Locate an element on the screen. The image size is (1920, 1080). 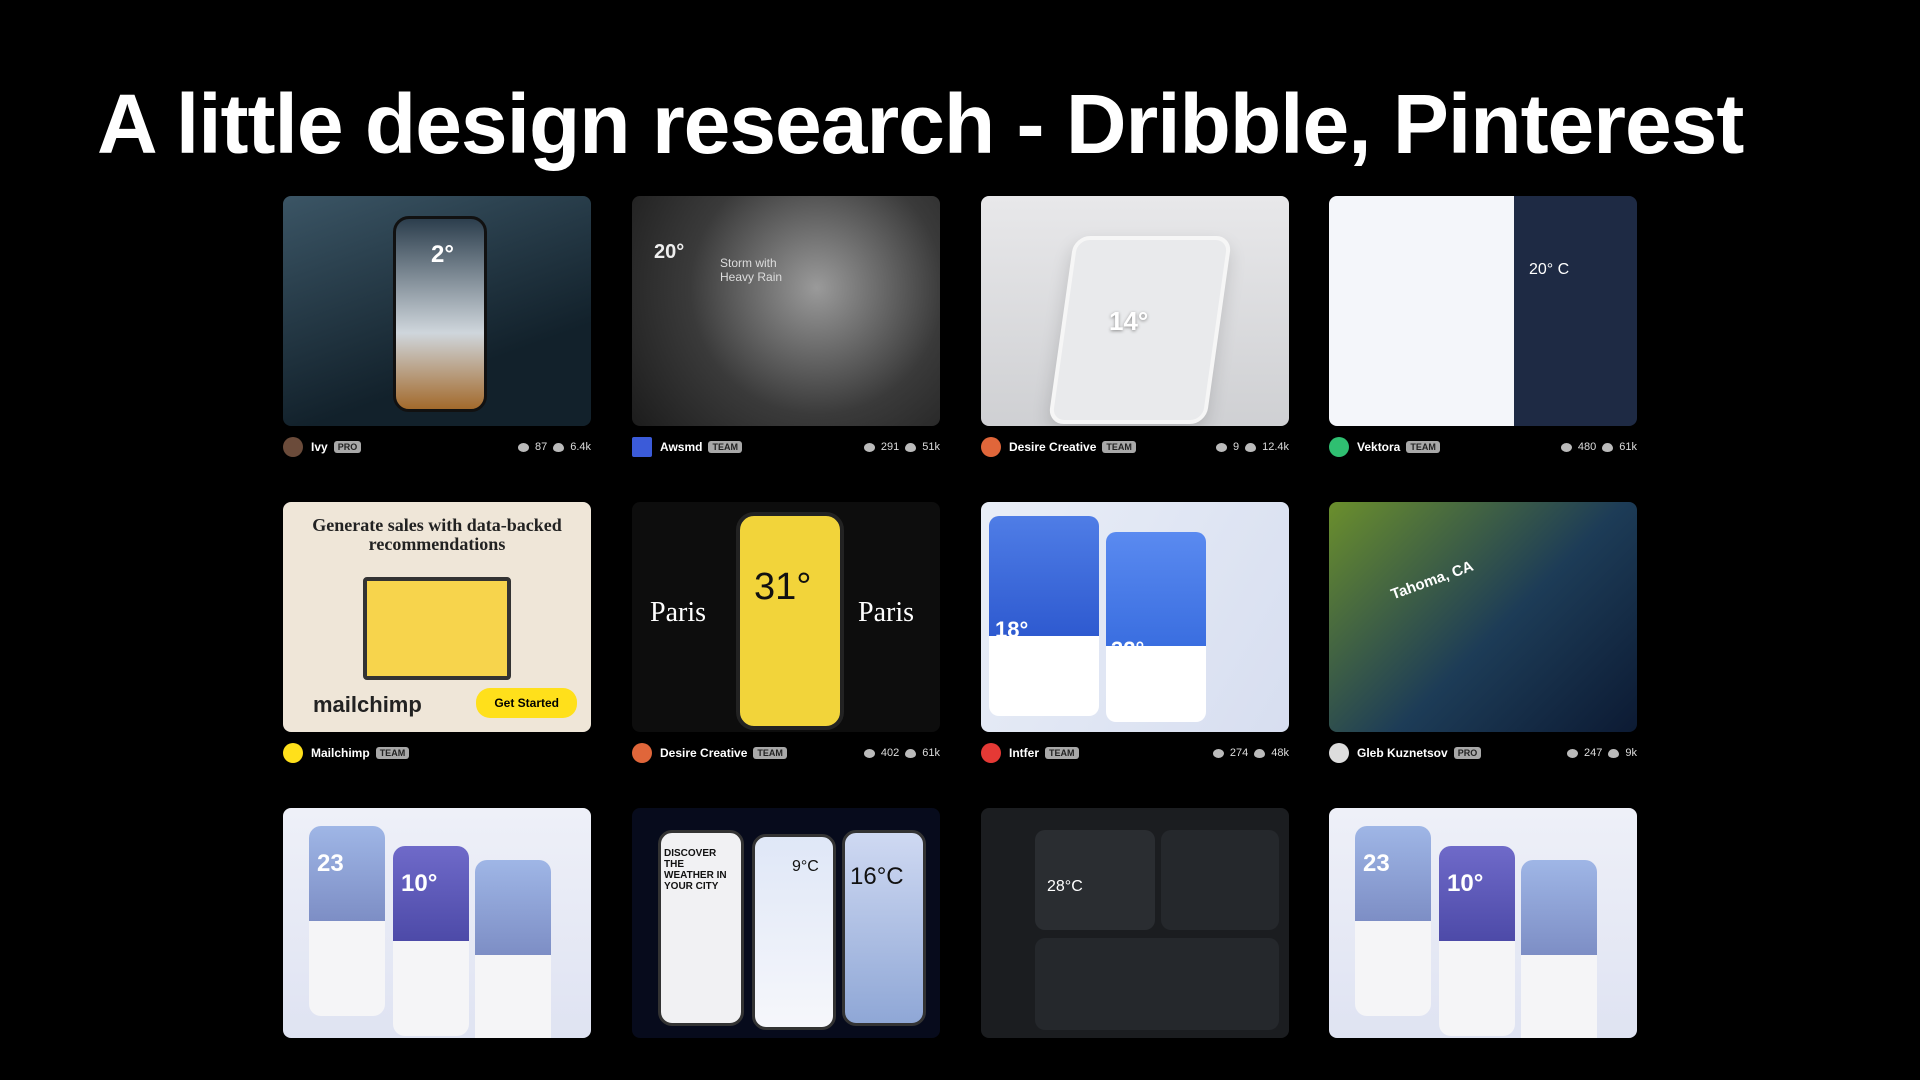
author-badge: PRO is located at coordinates (1467, 753).